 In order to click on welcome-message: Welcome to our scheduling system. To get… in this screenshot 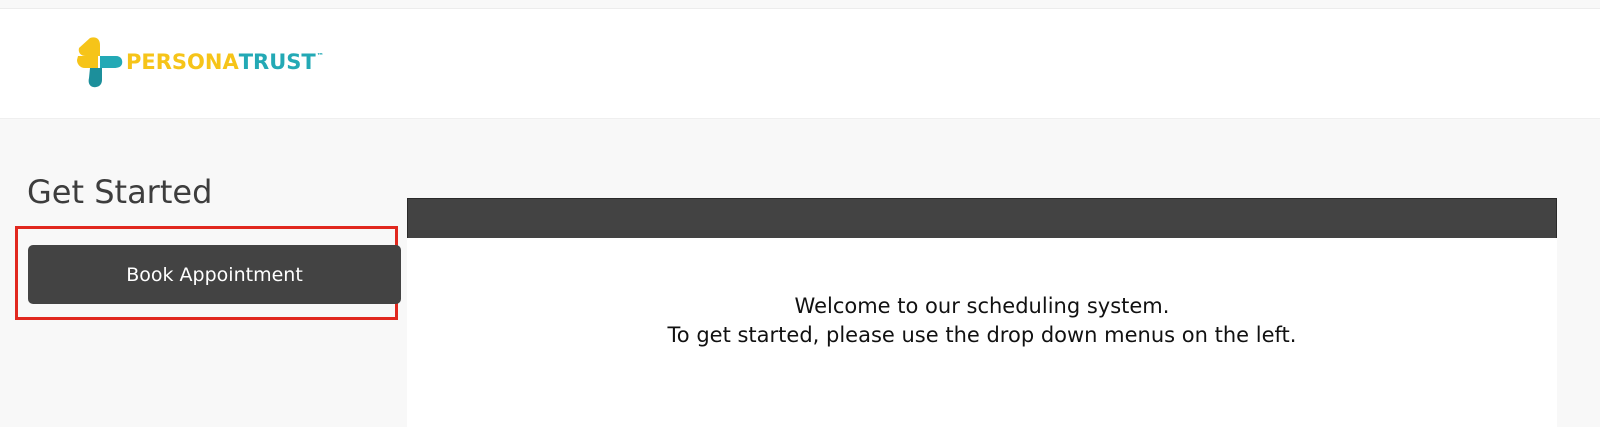, I will do `click(982, 321)`.